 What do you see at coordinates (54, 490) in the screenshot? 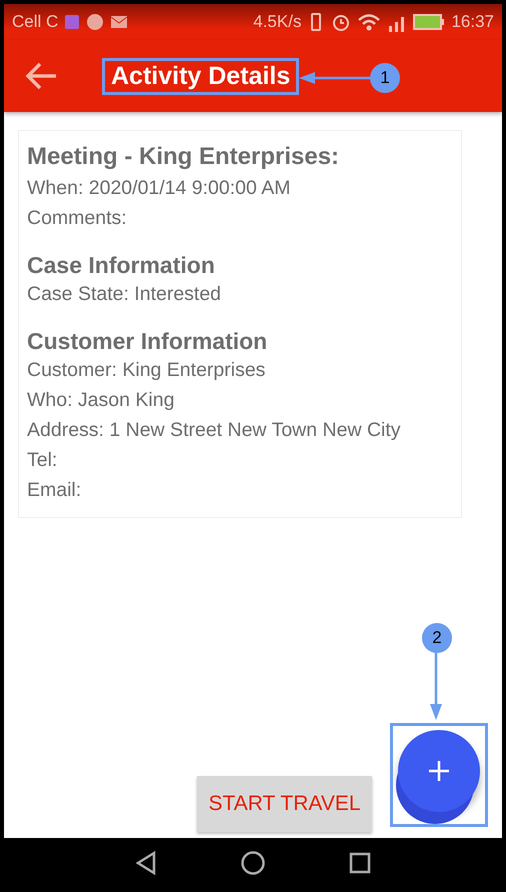
I see `detail-text: Email:` at bounding box center [54, 490].